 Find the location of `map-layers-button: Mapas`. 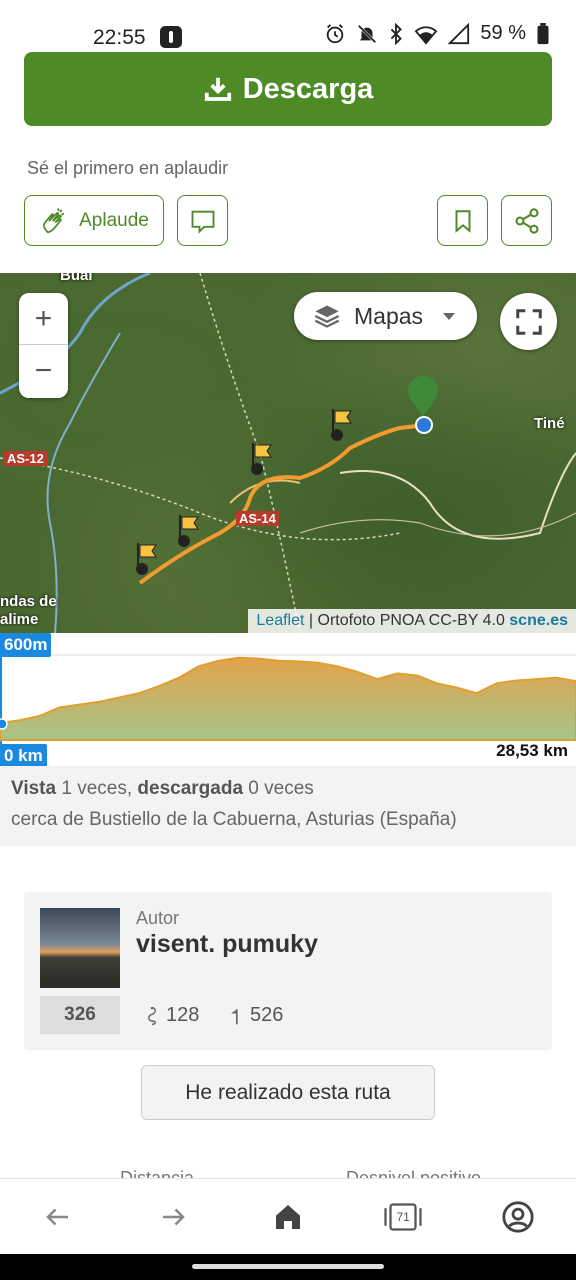

map-layers-button: Mapas is located at coordinates (385, 316).